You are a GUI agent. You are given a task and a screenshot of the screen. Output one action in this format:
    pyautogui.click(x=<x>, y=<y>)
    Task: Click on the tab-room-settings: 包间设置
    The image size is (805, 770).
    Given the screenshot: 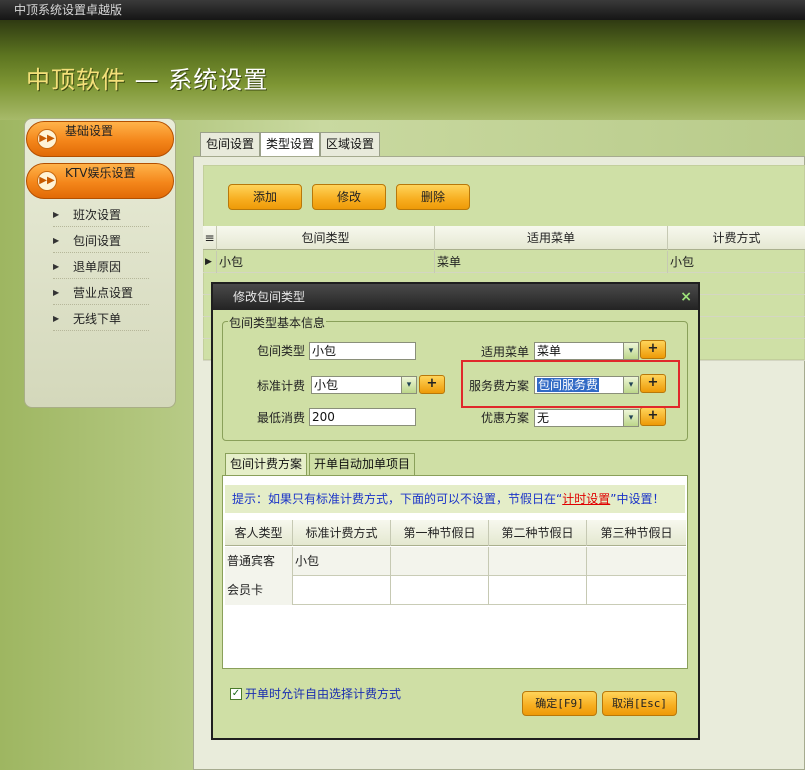 What is the action you would take?
    pyautogui.click(x=230, y=144)
    